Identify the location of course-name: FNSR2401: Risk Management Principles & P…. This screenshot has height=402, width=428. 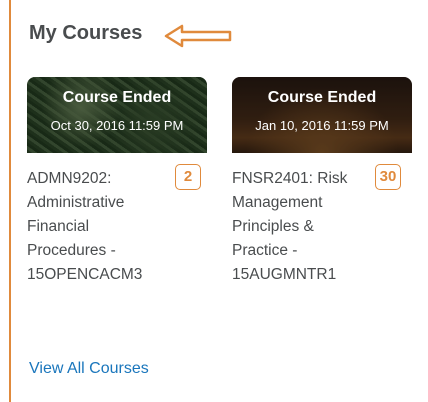
(301, 227).